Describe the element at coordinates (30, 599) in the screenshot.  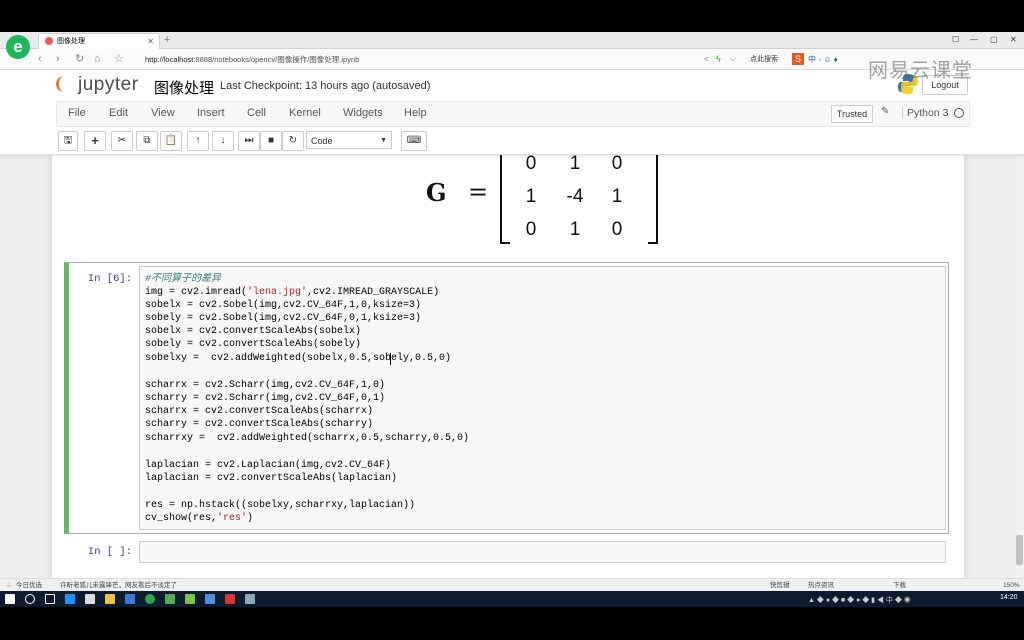
I see `search-icon` at that location.